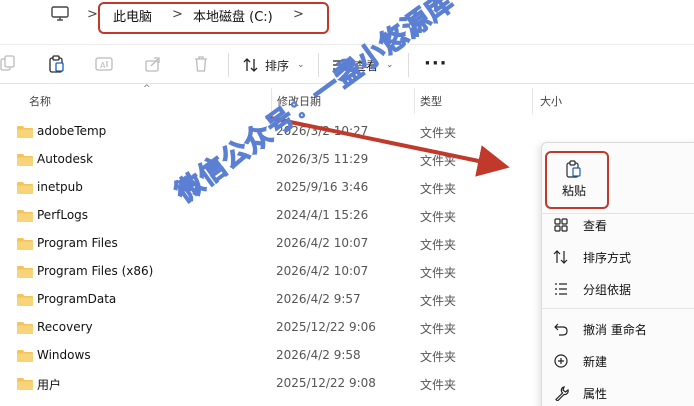  I want to click on menu-item-label: 分组依据, so click(607, 290).